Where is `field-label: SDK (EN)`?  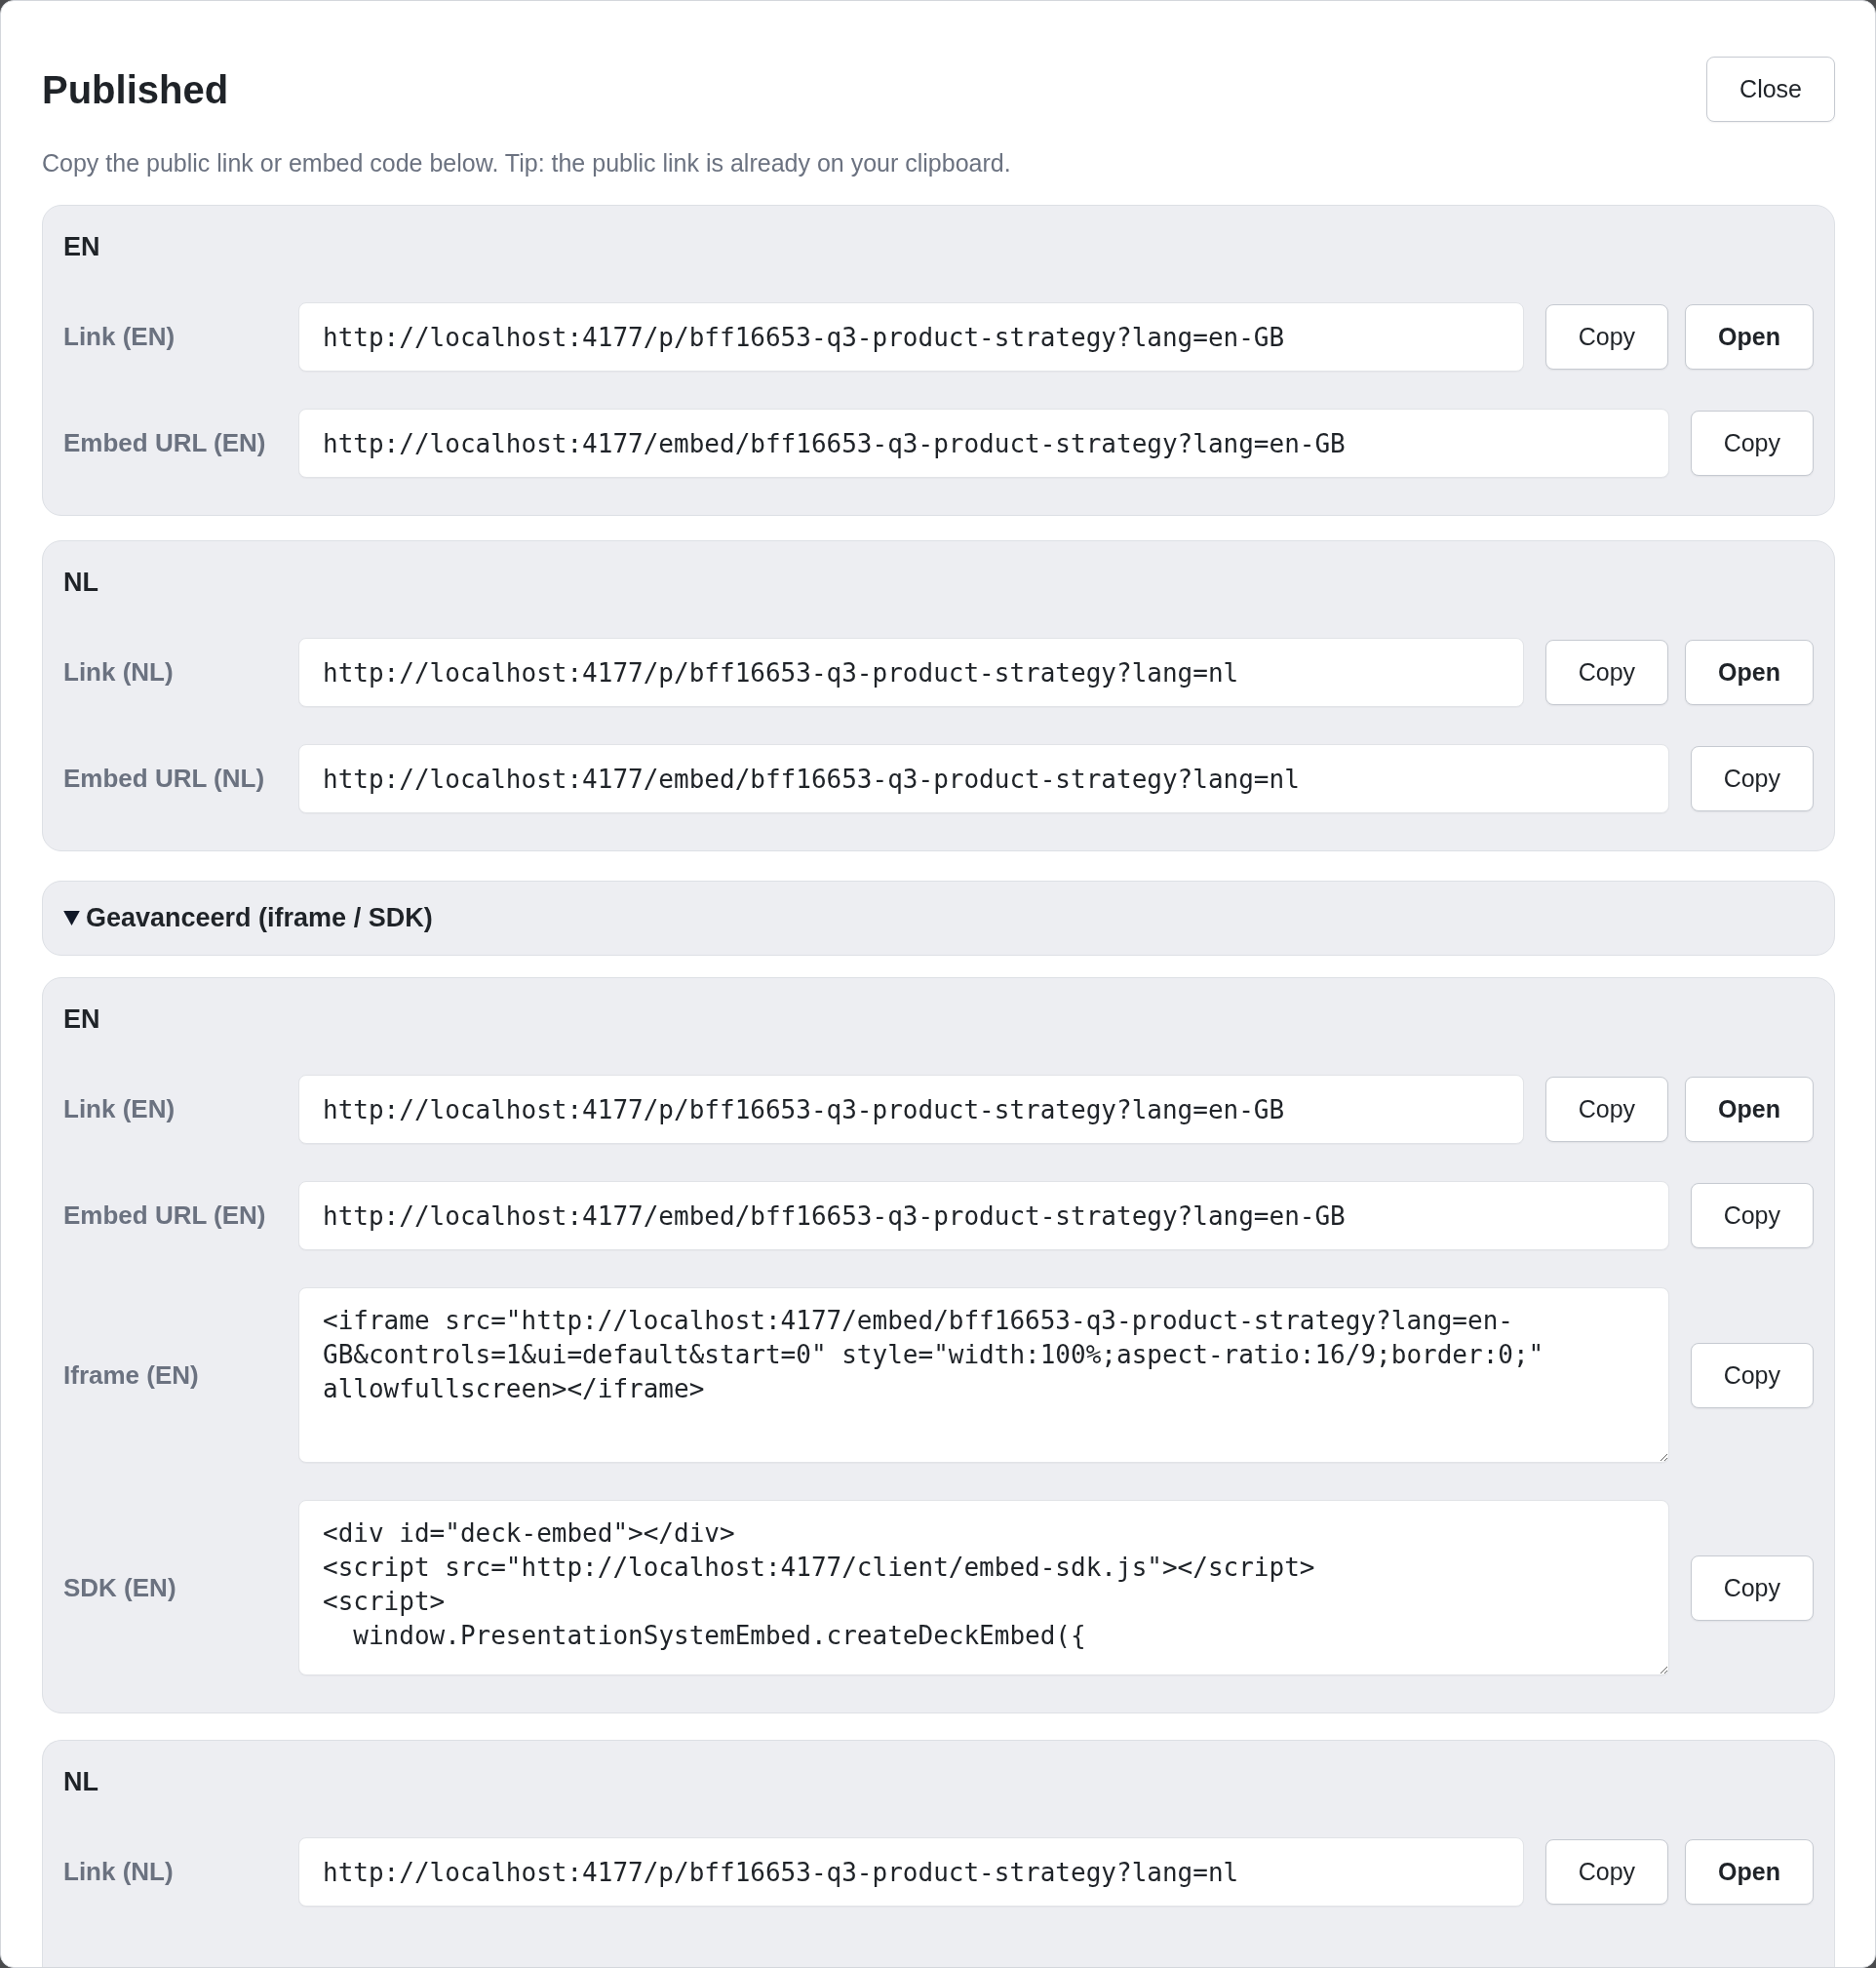 field-label: SDK (EN) is located at coordinates (120, 1587).